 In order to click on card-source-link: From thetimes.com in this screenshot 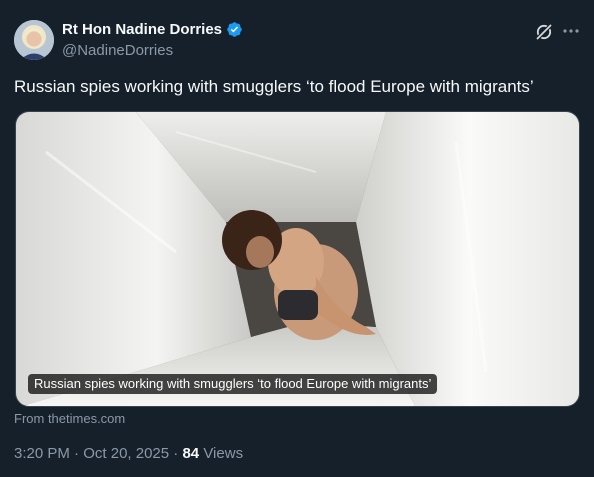, I will do `click(69, 418)`.